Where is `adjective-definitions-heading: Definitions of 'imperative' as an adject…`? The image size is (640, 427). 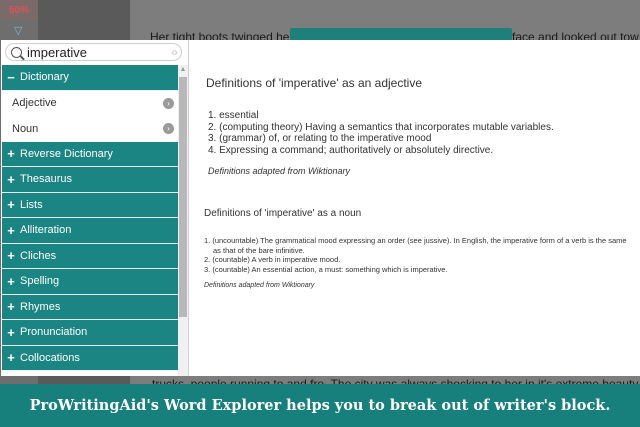 adjective-definitions-heading: Definitions of 'imperative' as an adject… is located at coordinates (314, 83).